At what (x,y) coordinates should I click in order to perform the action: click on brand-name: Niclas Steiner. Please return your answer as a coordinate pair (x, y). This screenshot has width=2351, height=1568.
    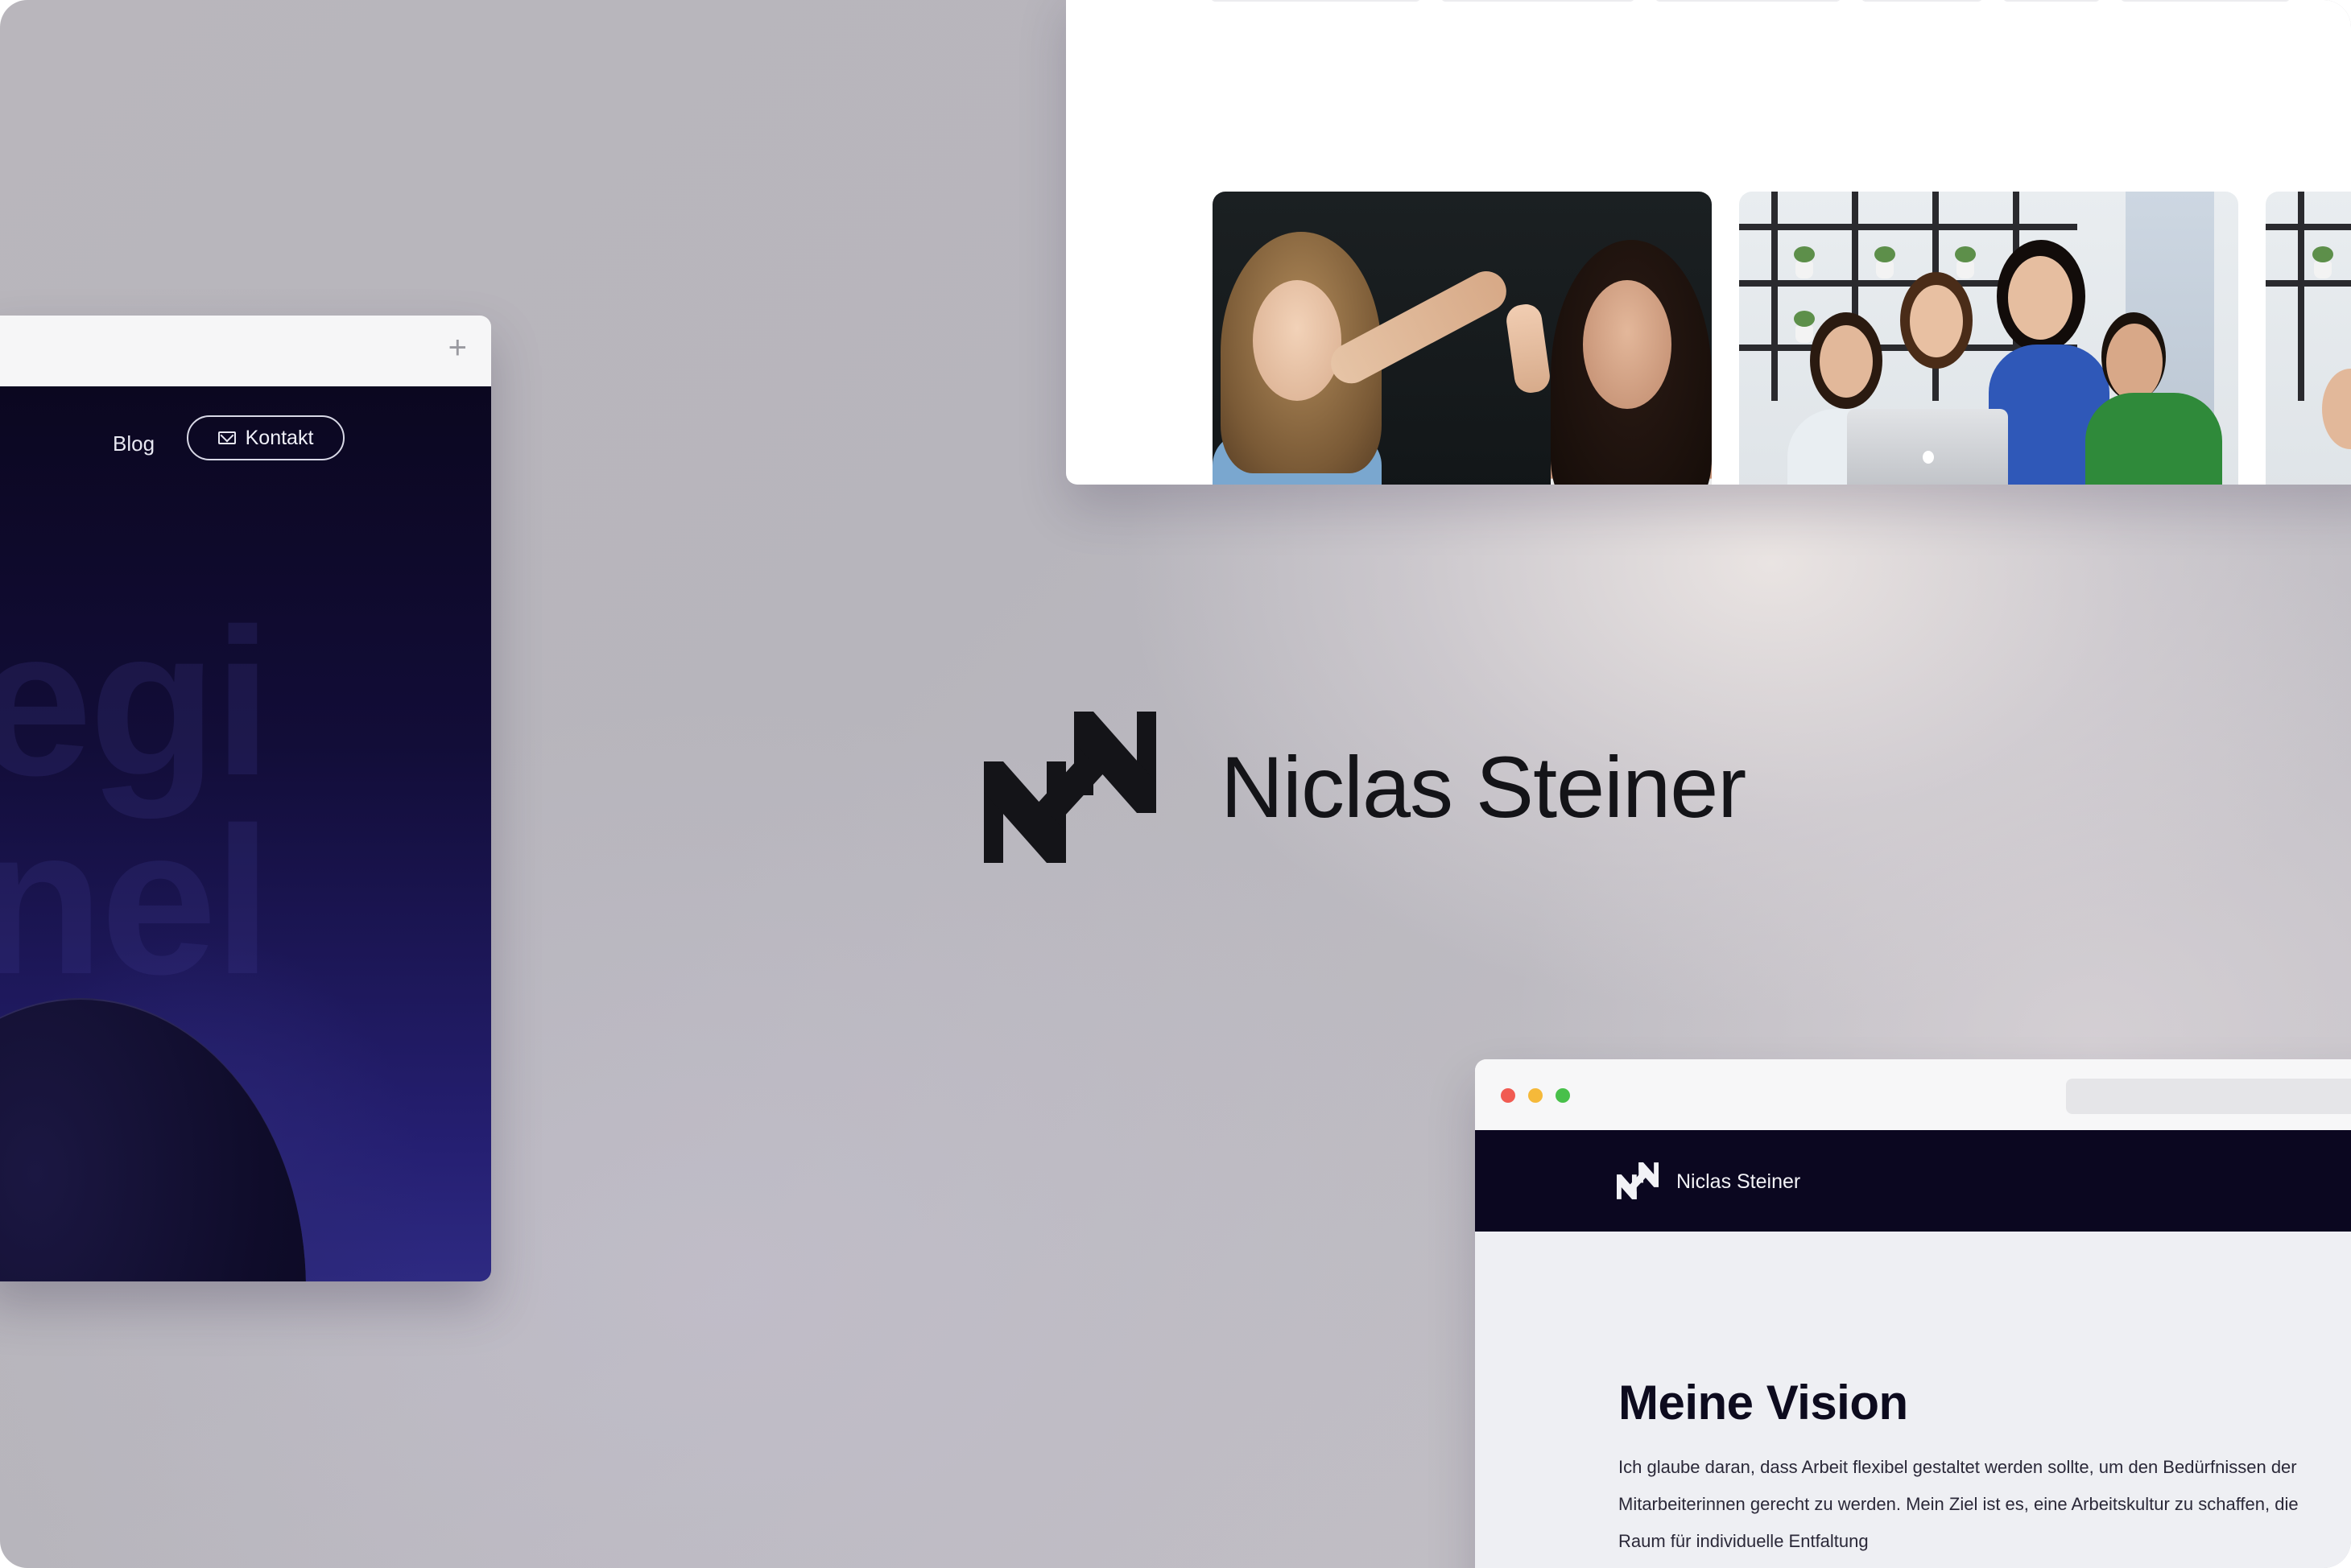
    Looking at the image, I should click on (1483, 787).